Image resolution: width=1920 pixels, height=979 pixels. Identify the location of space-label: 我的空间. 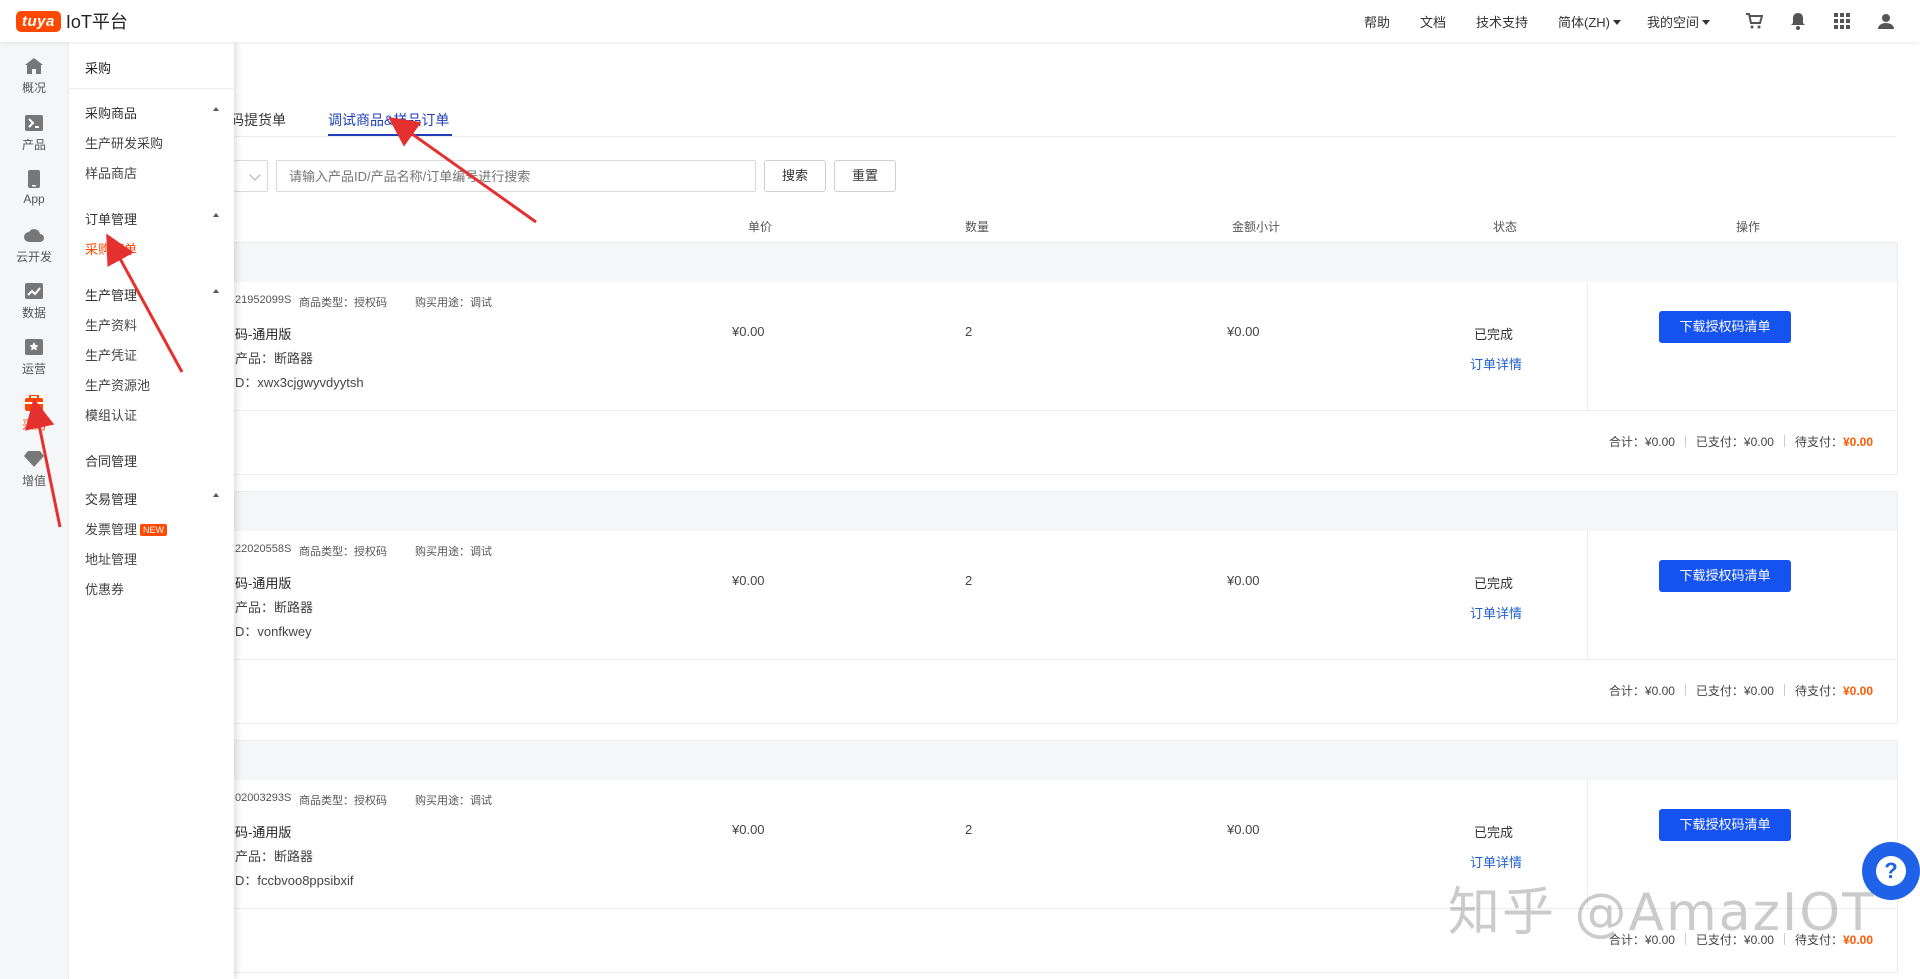
(1672, 22).